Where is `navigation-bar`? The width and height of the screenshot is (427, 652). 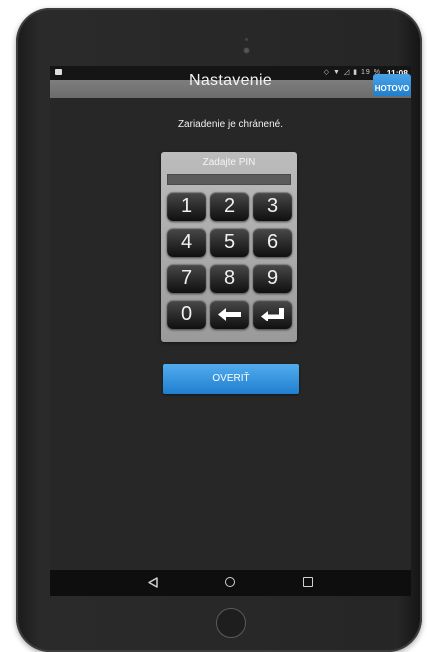 navigation-bar is located at coordinates (230, 583).